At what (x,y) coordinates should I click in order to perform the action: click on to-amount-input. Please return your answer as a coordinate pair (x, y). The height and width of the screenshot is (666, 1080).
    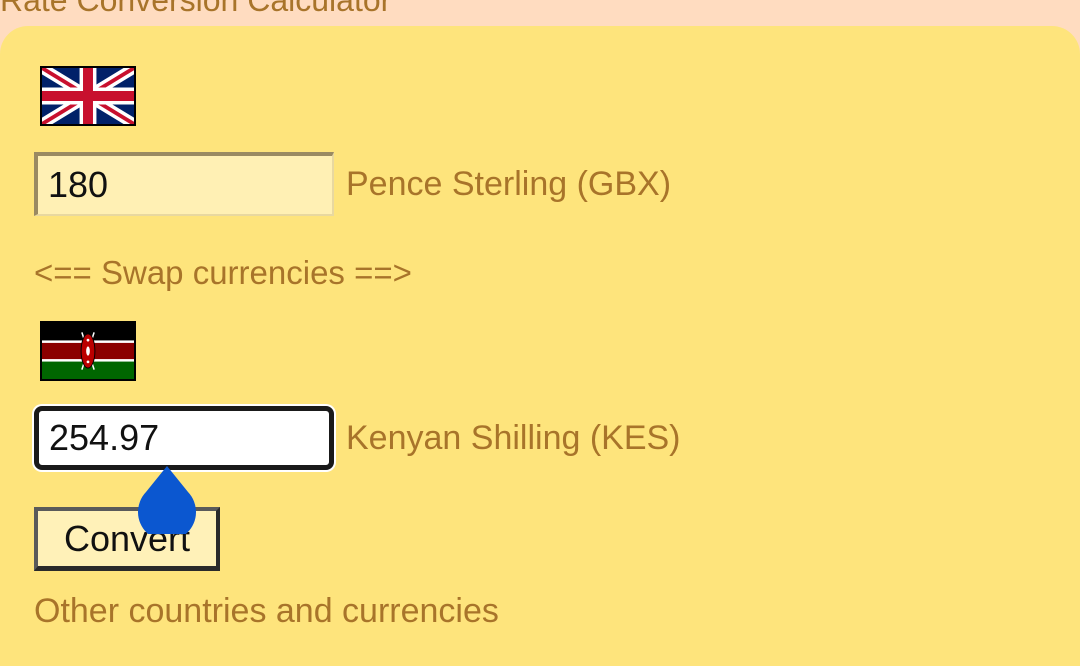
    Looking at the image, I should click on (184, 438).